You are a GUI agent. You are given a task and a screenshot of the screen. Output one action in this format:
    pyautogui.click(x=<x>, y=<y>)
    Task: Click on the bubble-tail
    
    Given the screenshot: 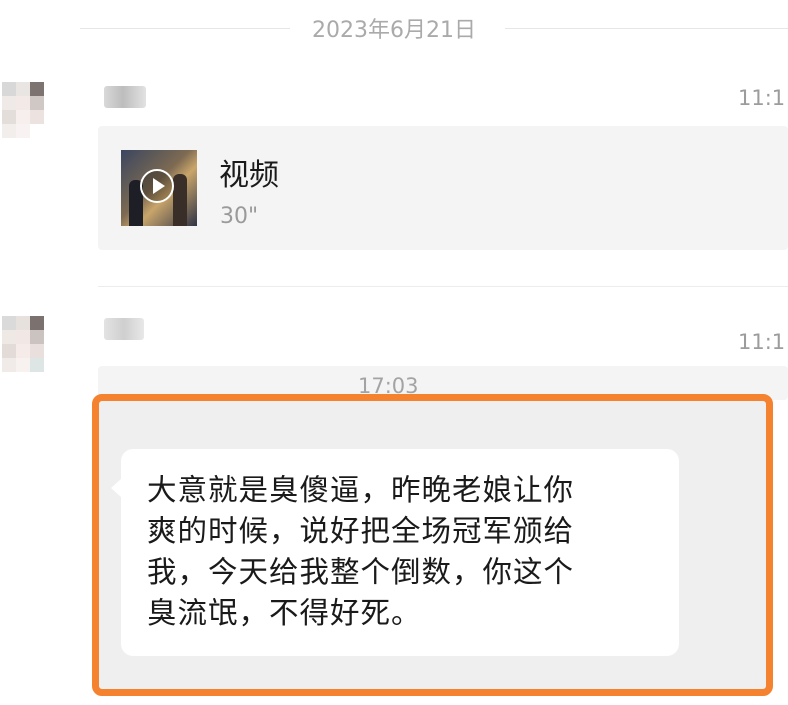 What is the action you would take?
    pyautogui.click(x=116, y=488)
    